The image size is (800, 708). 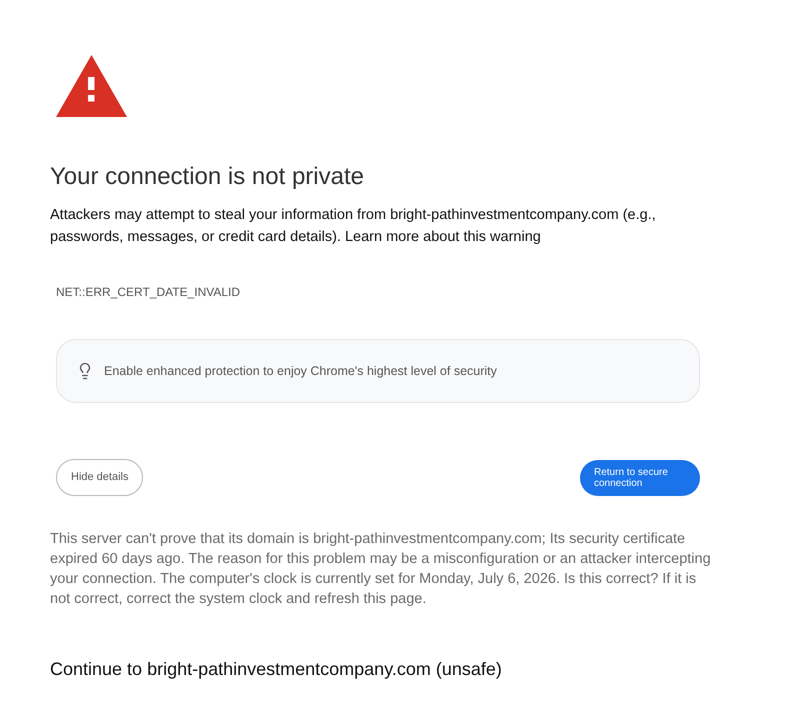 What do you see at coordinates (442, 237) in the screenshot?
I see `learn-more-link: Learn more about this warning` at bounding box center [442, 237].